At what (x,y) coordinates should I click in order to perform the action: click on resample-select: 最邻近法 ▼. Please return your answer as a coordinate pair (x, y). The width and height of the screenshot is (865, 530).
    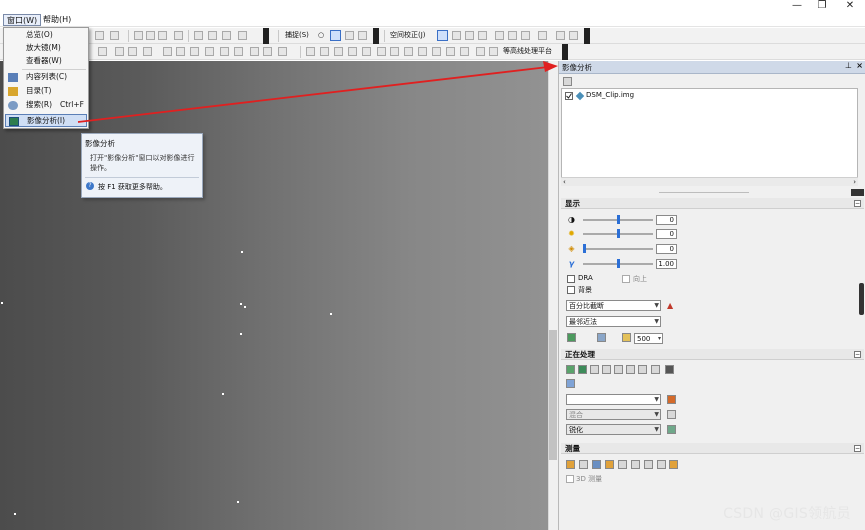
    Looking at the image, I should click on (613, 321).